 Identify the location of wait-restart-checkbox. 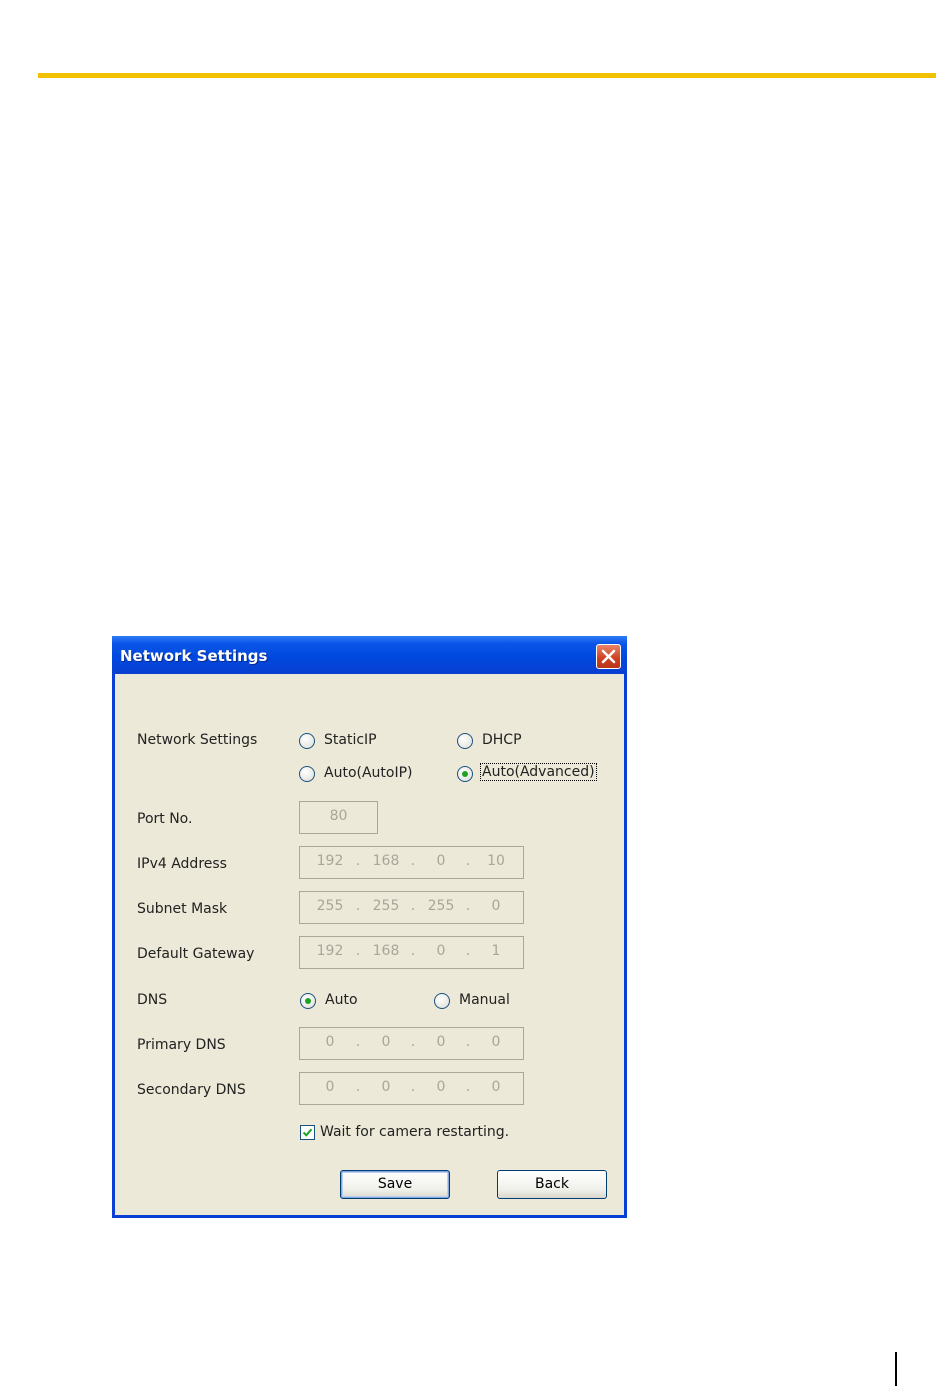
(307, 1132).